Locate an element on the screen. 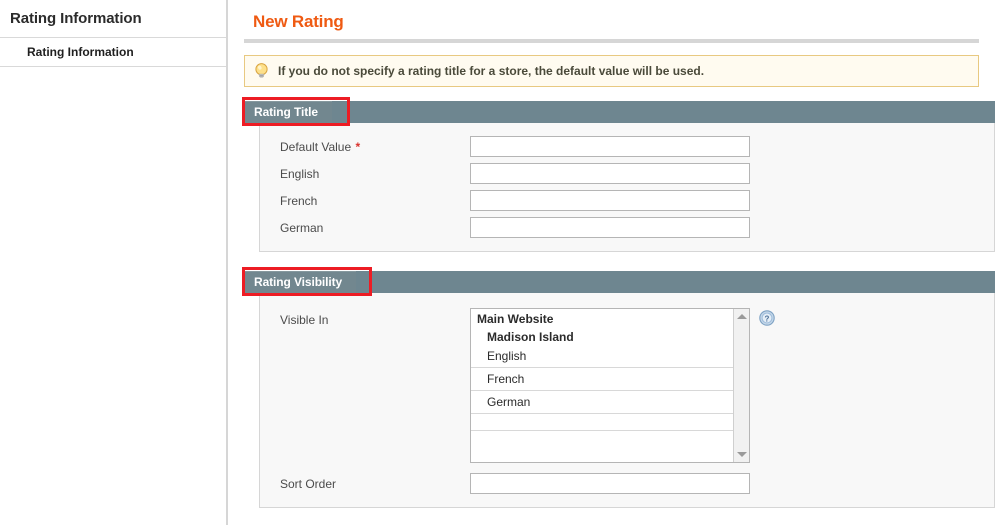 This screenshot has height=525, width=995. rating-visibility-header-bar: Rating Visibility is located at coordinates (618, 281).